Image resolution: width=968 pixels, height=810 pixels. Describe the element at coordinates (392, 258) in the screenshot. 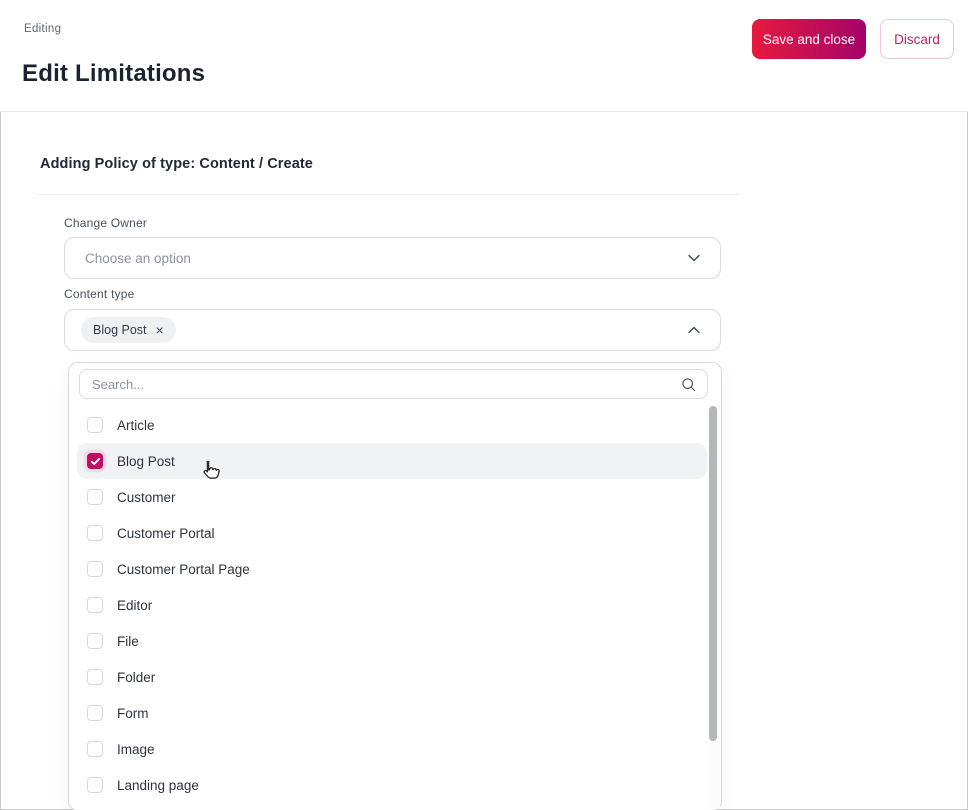

I see `change-owner-select: Choose an option` at that location.